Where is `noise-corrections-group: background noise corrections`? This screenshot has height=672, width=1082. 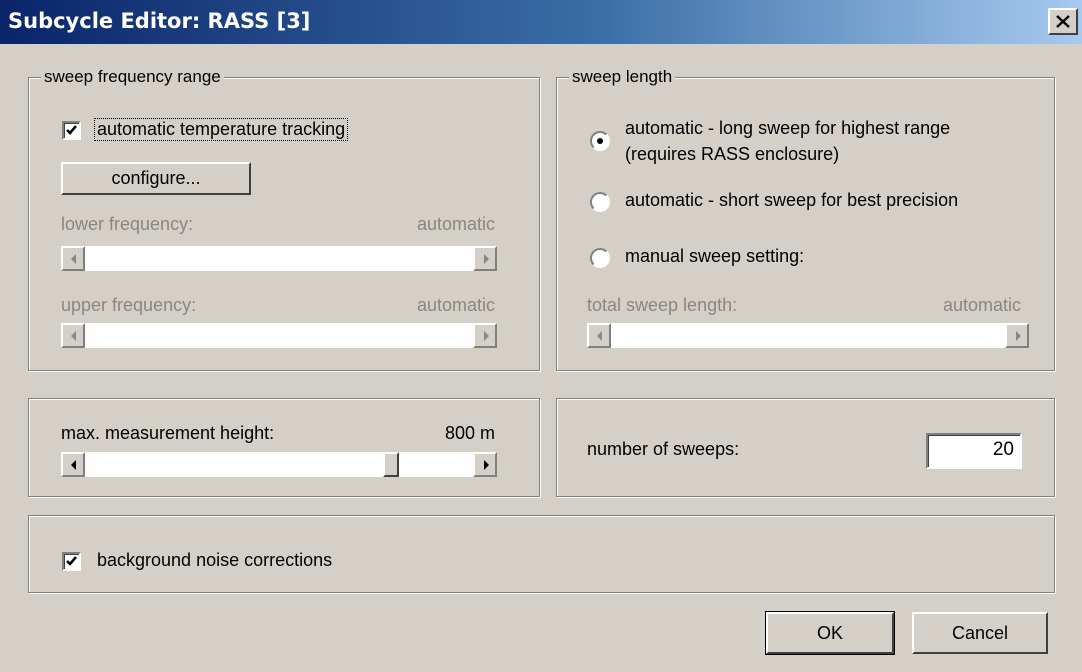
noise-corrections-group: background noise corrections is located at coordinates (541, 554).